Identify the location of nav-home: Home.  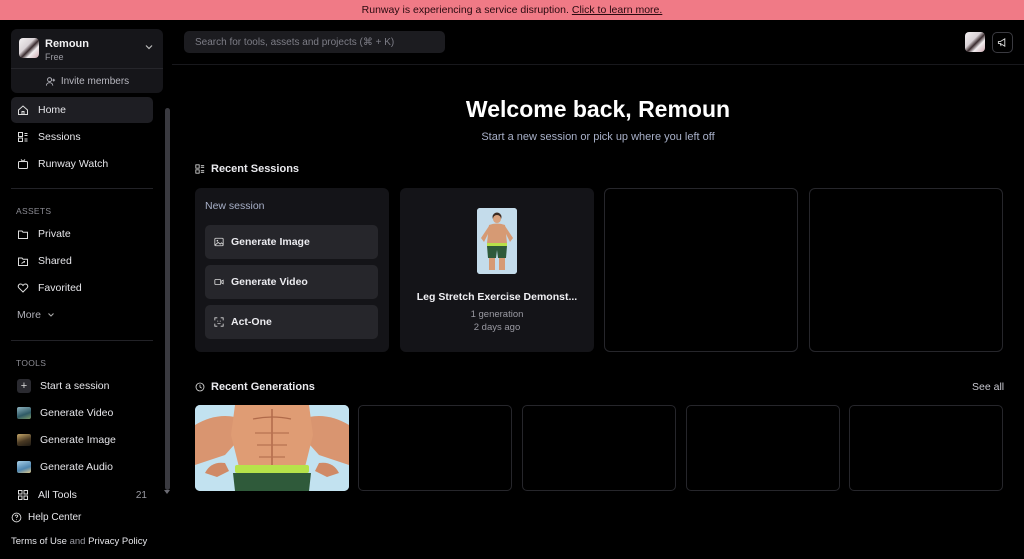
(82, 110).